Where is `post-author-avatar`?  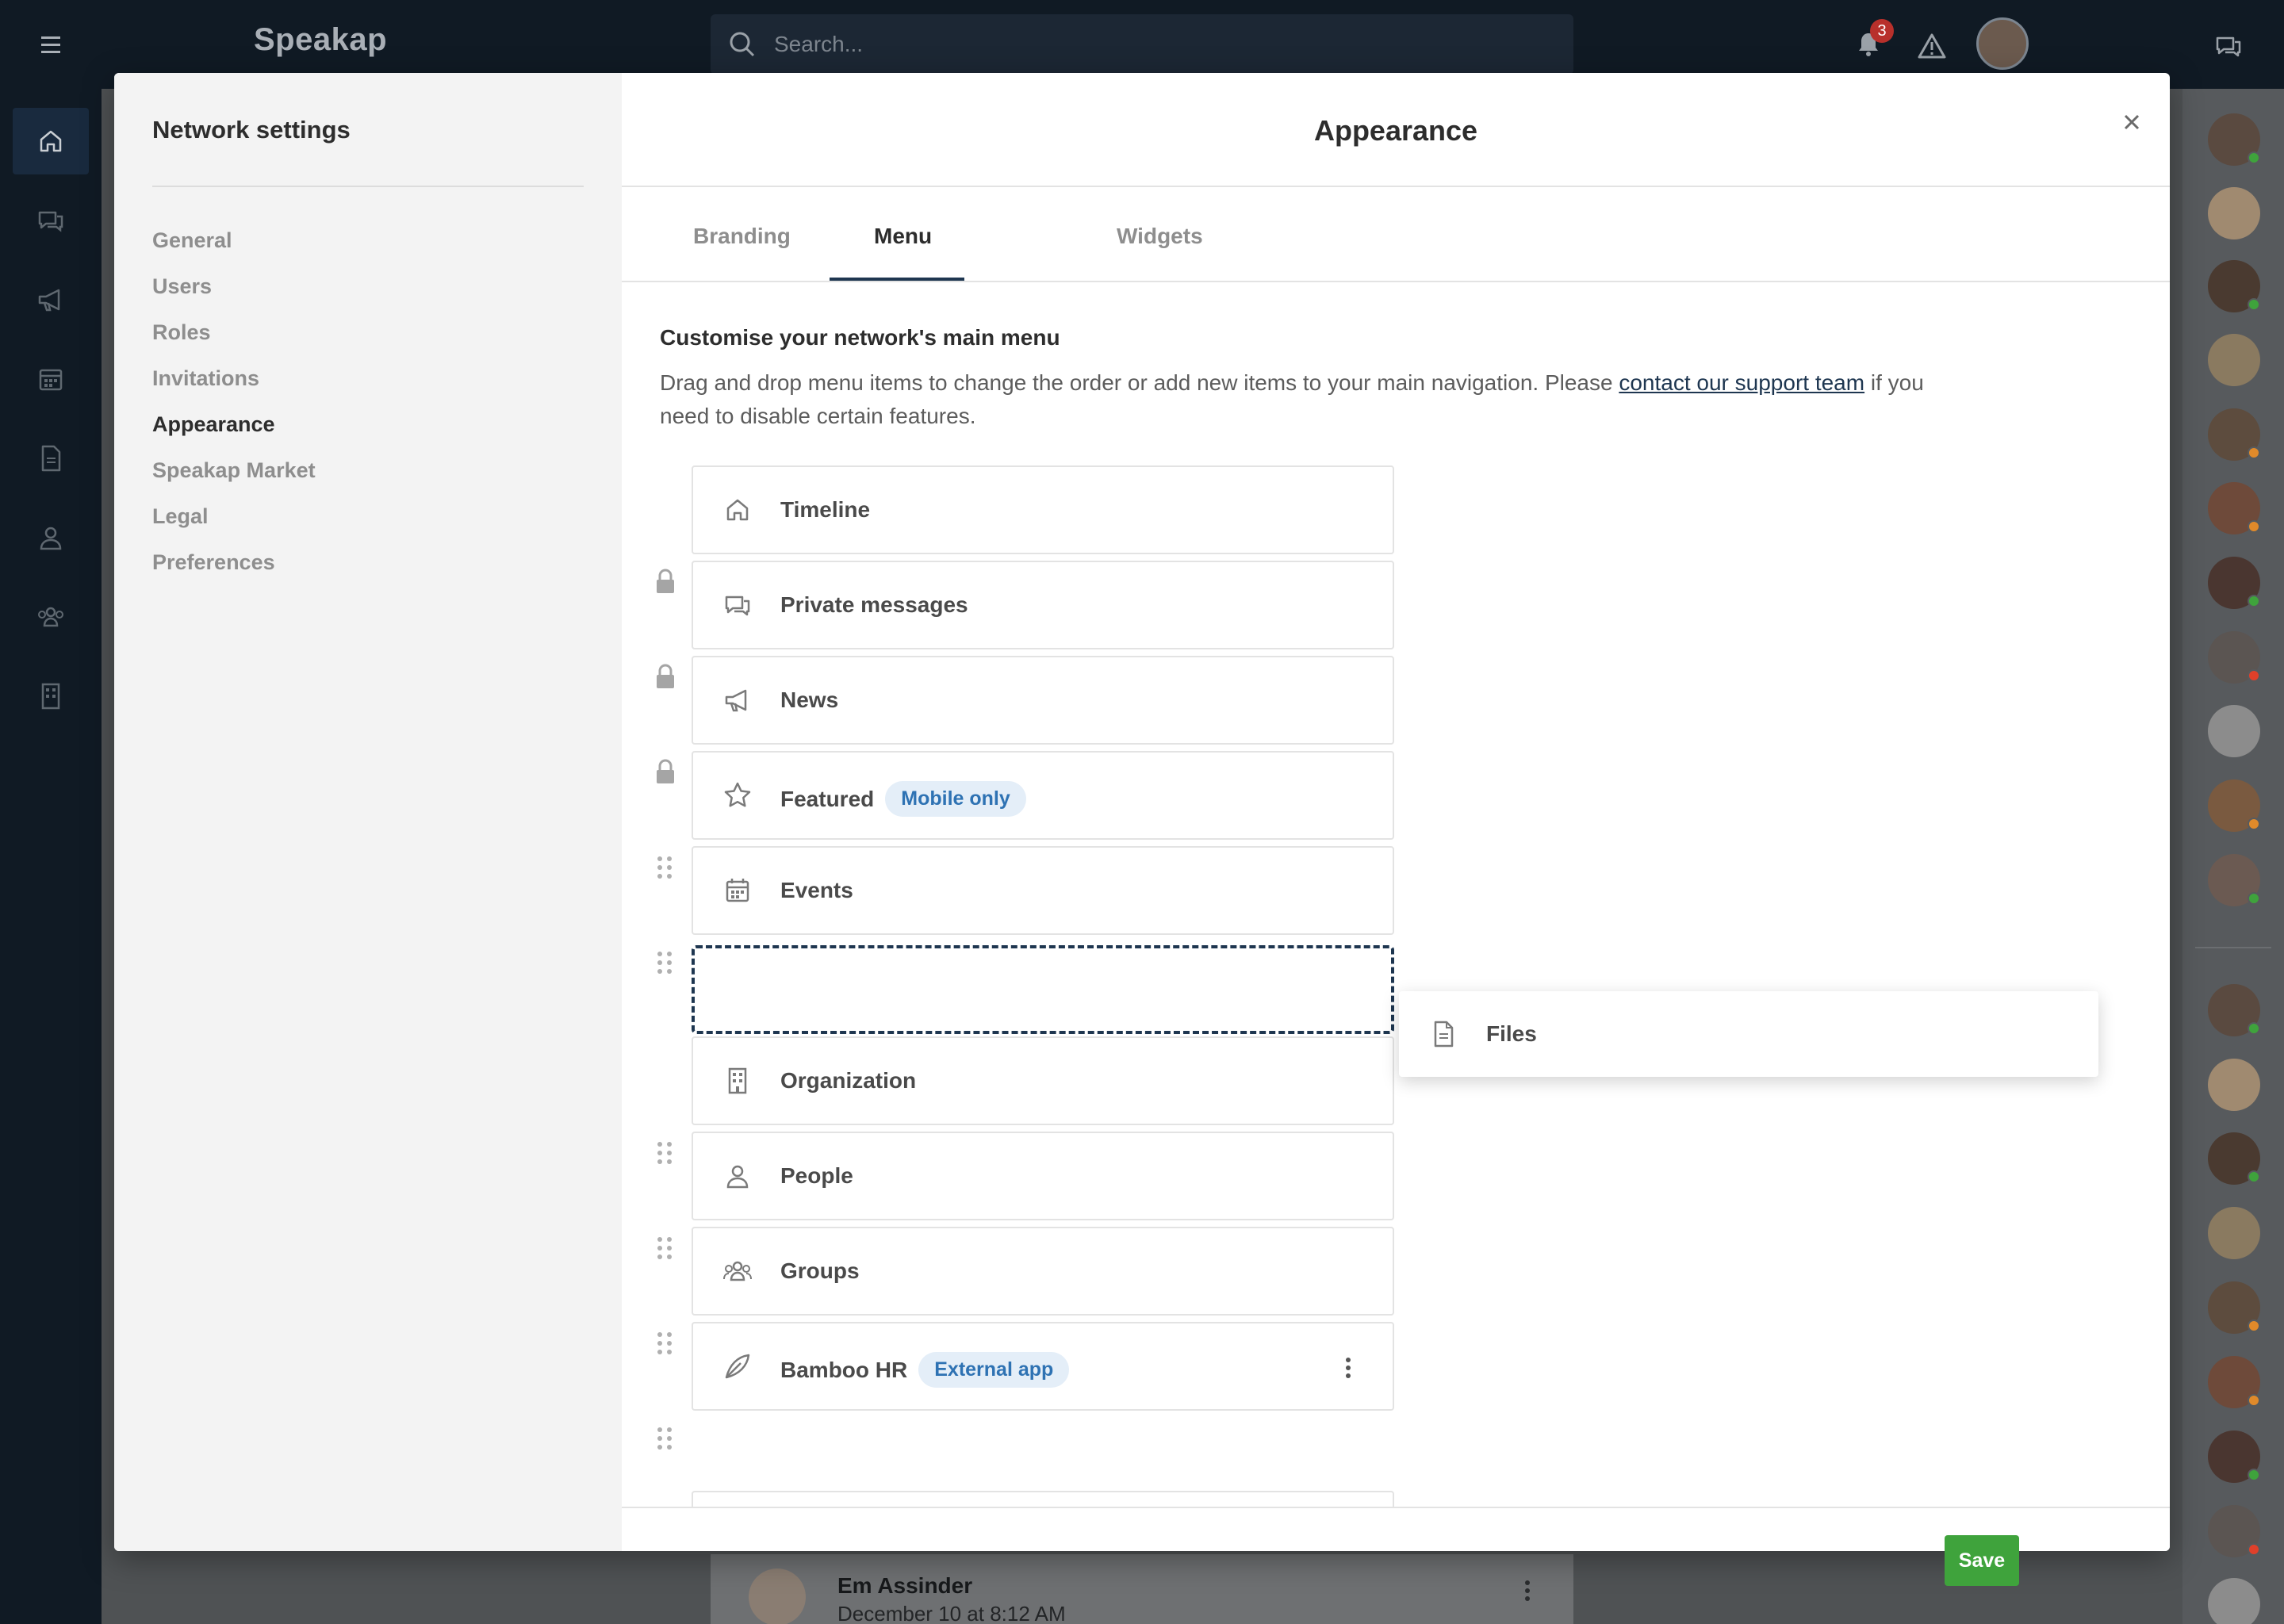 post-author-avatar is located at coordinates (777, 1596).